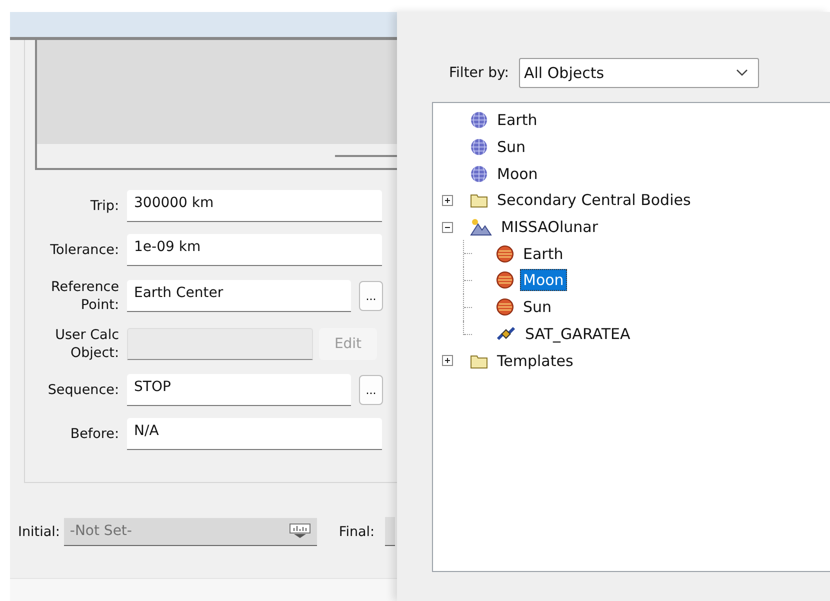 This screenshot has width=830, height=601. I want to click on input-field: 1e-09 km, so click(254, 250).